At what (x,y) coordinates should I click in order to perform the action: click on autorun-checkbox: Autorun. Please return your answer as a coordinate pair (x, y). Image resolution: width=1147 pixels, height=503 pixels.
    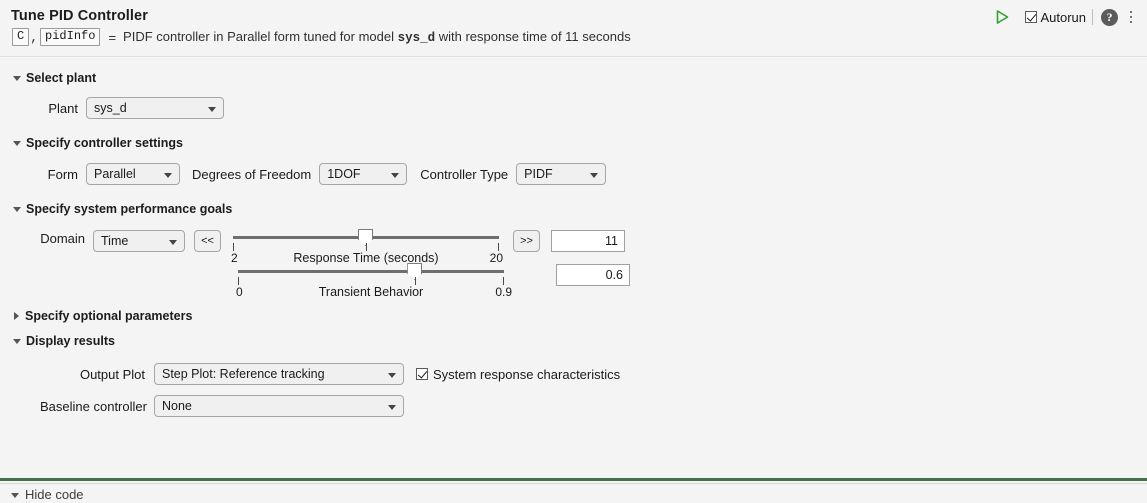
    Looking at the image, I should click on (1055, 17).